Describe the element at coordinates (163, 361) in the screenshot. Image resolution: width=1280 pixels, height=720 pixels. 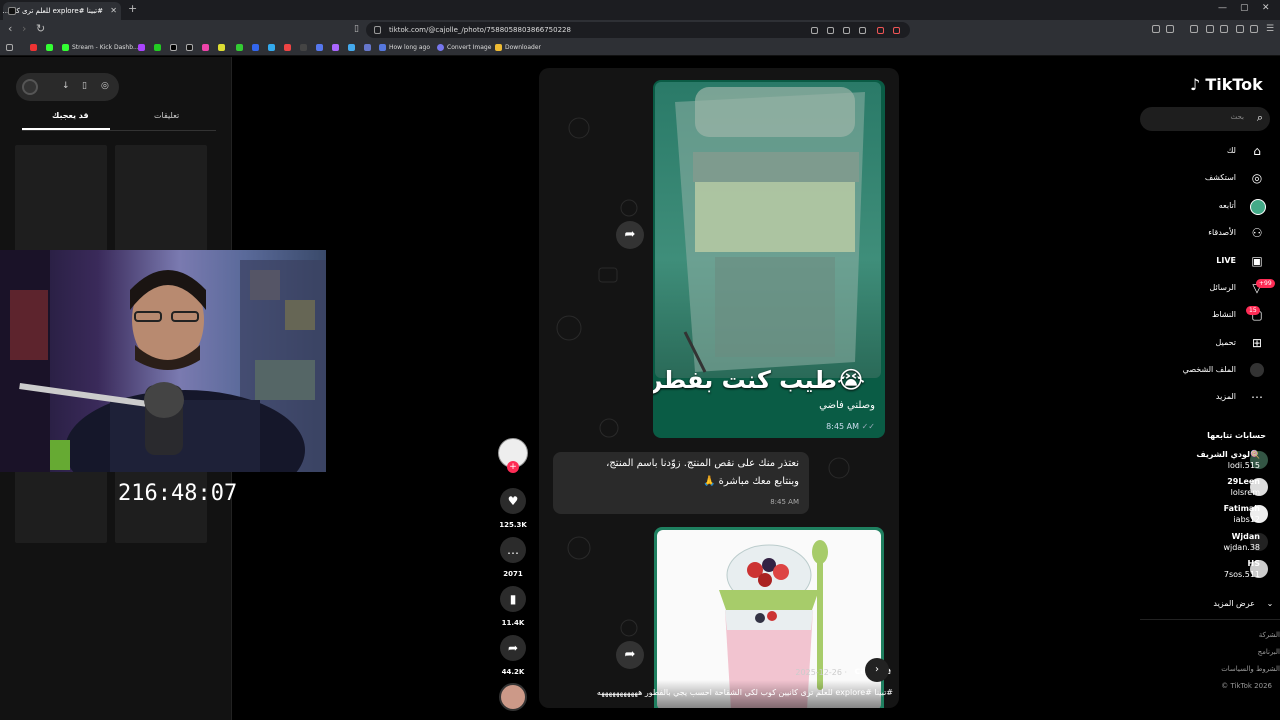
I see `webcam-overlay` at that location.